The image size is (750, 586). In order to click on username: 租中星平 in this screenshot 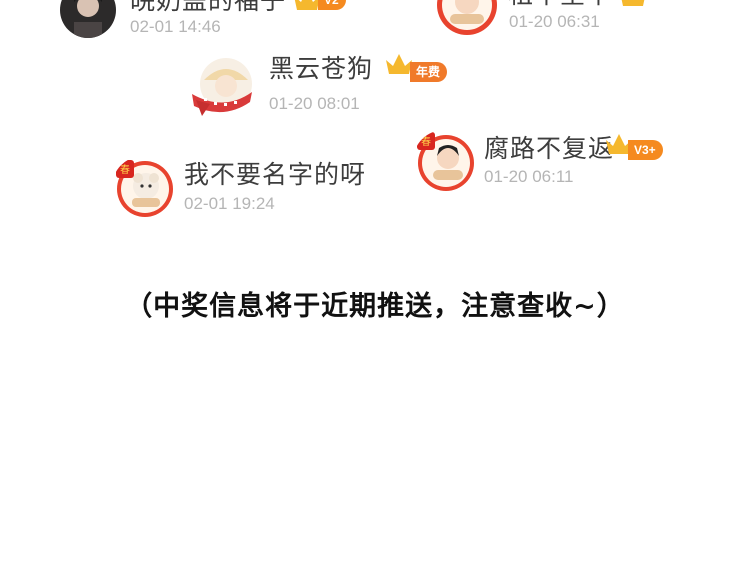, I will do `click(560, 5)`.